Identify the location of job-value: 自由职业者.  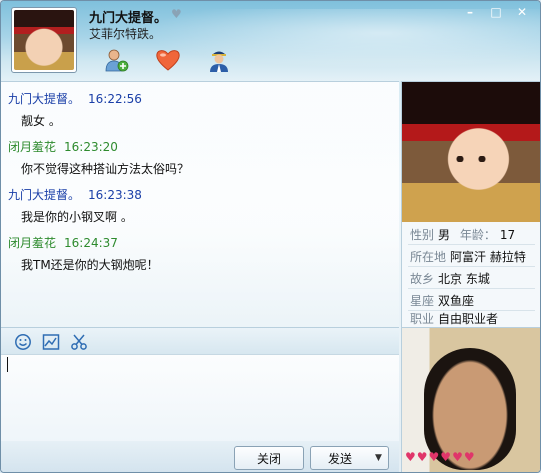
(468, 319).